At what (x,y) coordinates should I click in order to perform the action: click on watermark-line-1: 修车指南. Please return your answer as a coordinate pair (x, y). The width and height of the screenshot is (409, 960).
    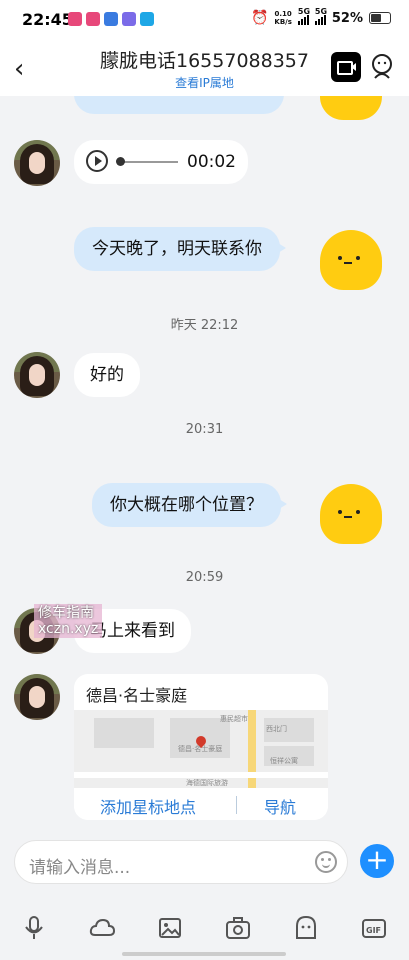
    Looking at the image, I should click on (66, 613).